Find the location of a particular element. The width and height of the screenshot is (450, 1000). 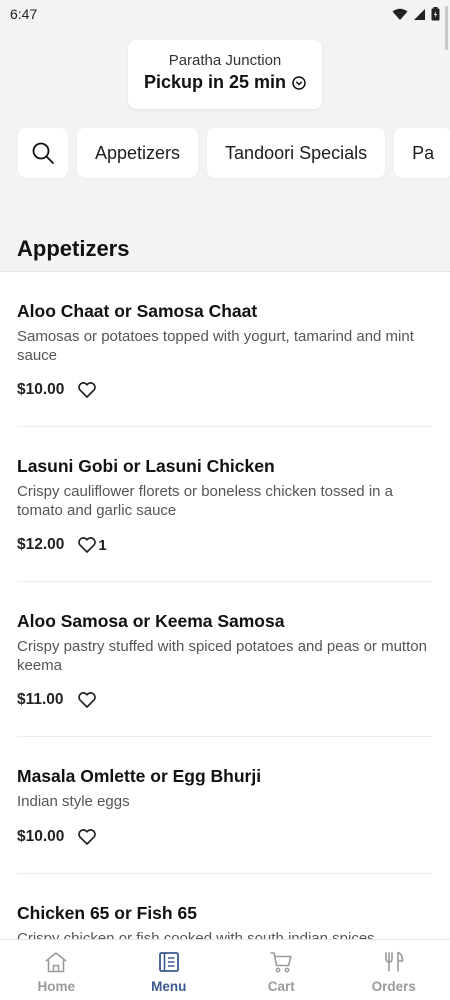

signal-icon is located at coordinates (419, 14).